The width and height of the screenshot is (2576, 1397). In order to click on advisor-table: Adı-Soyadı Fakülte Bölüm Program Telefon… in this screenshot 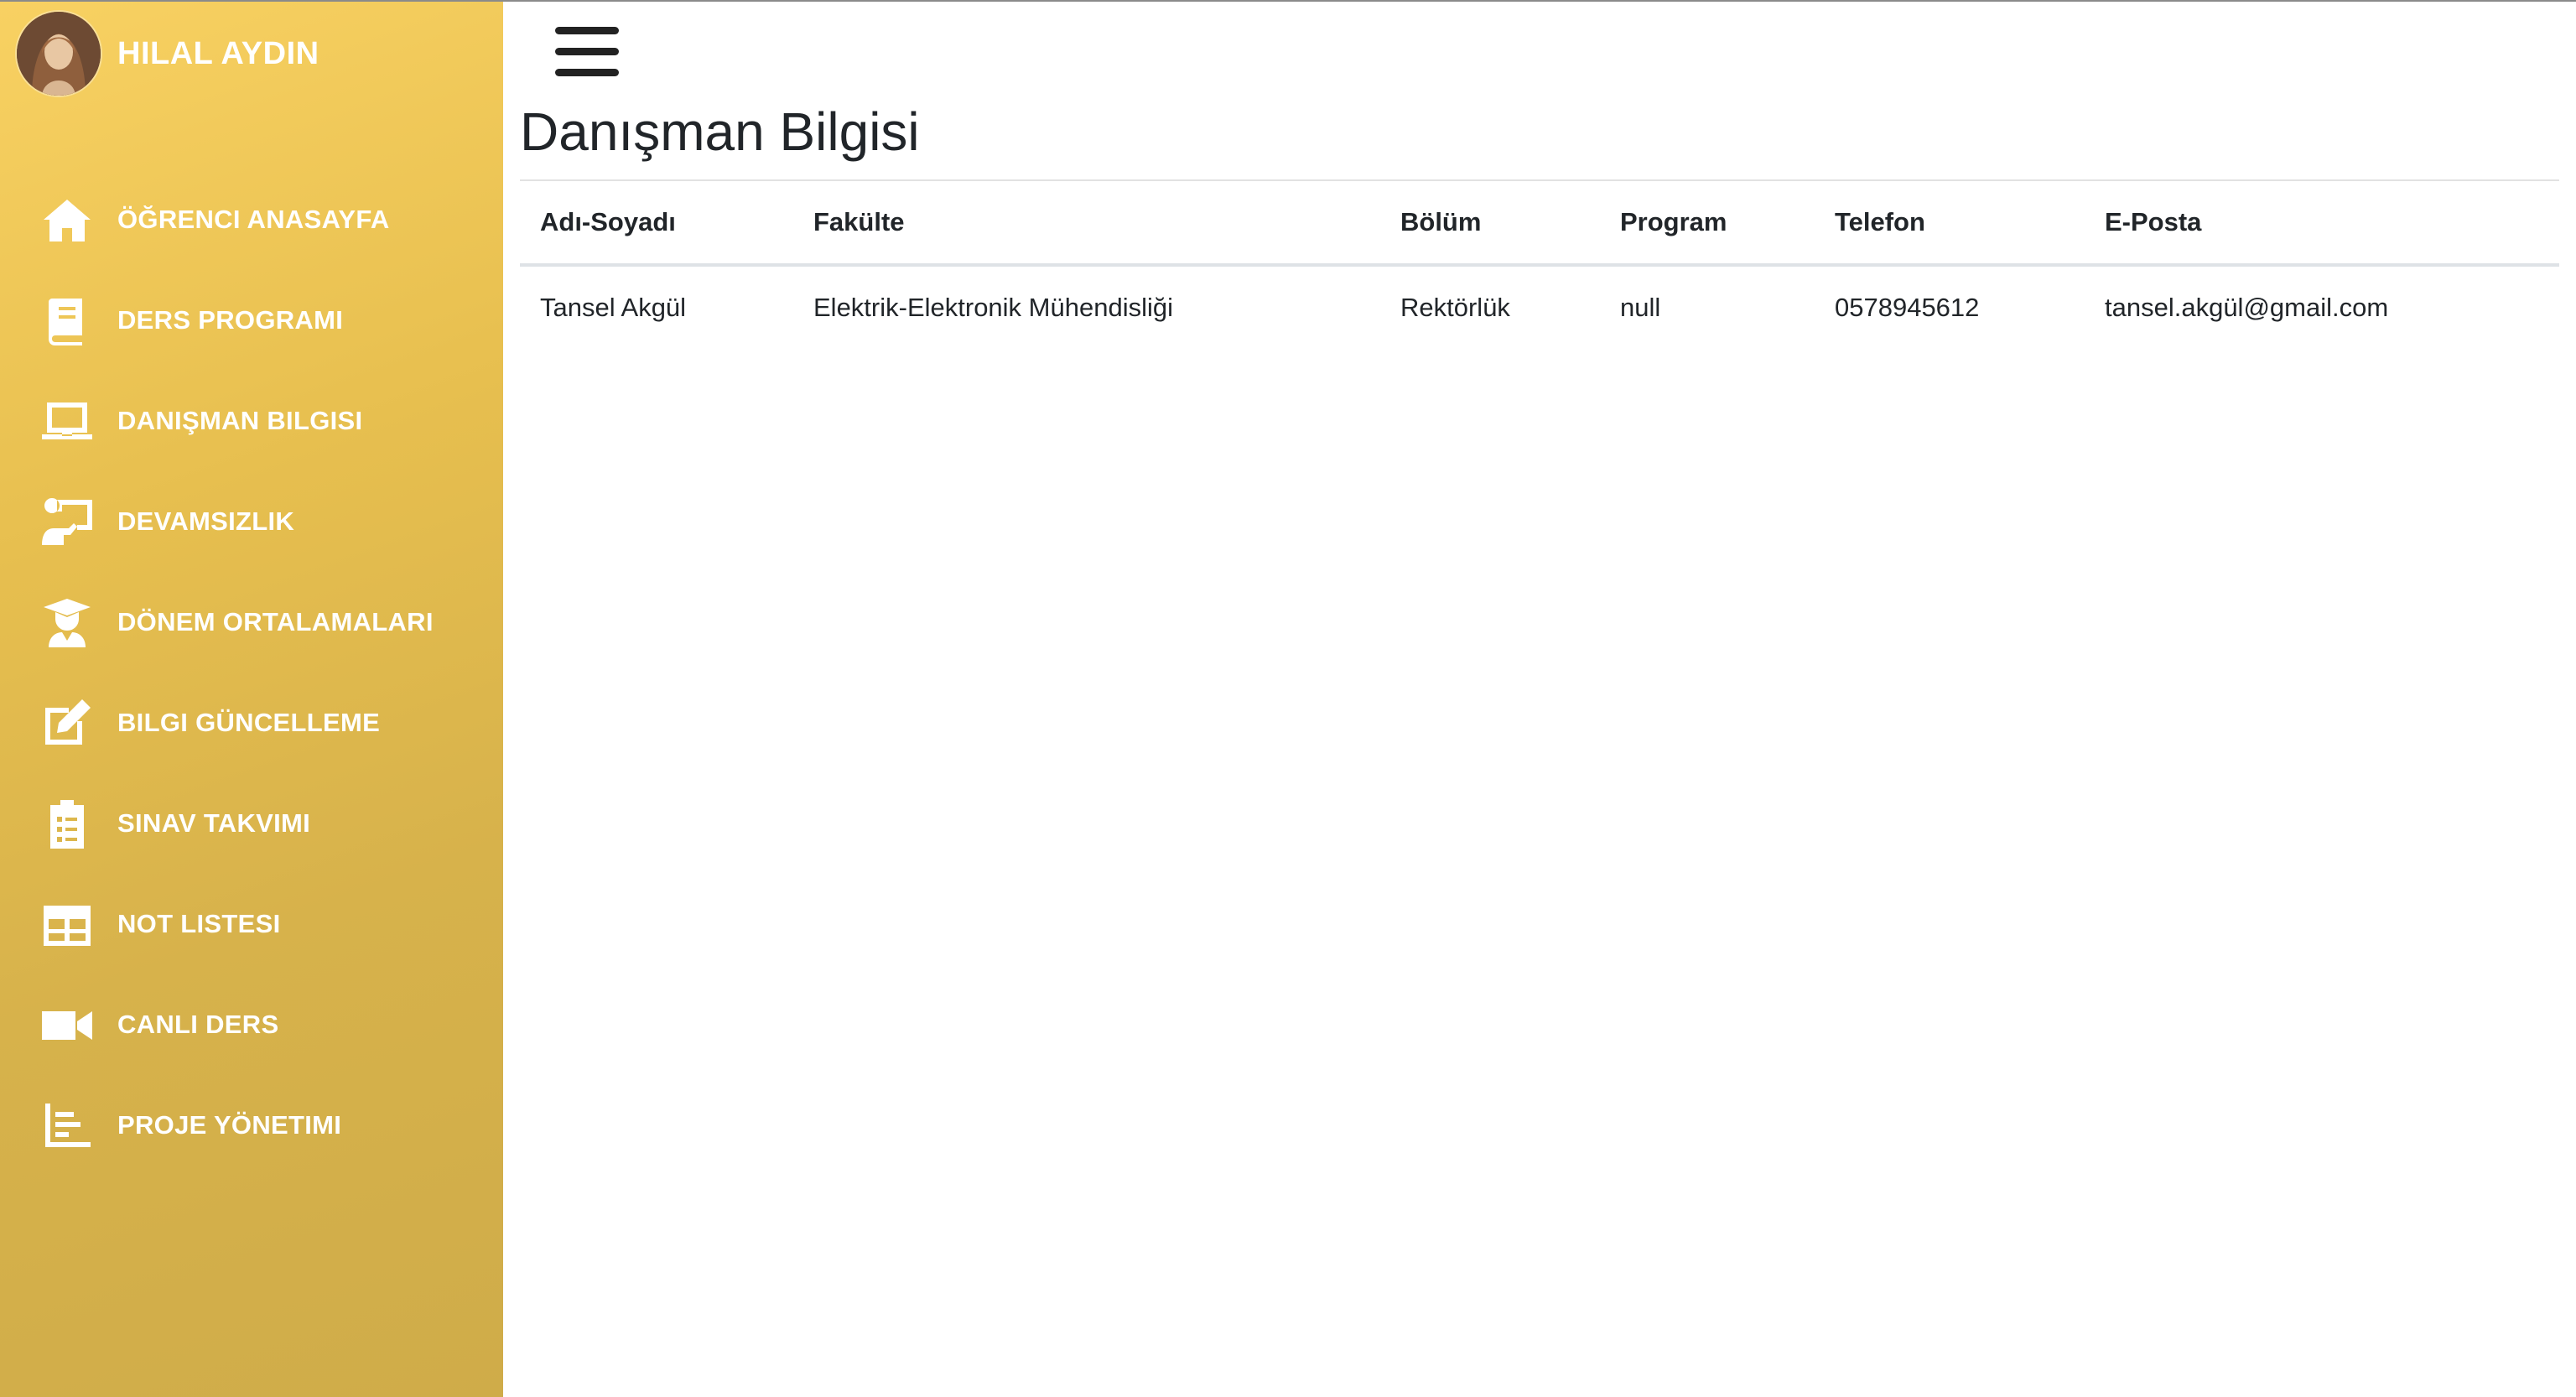, I will do `click(1539, 265)`.